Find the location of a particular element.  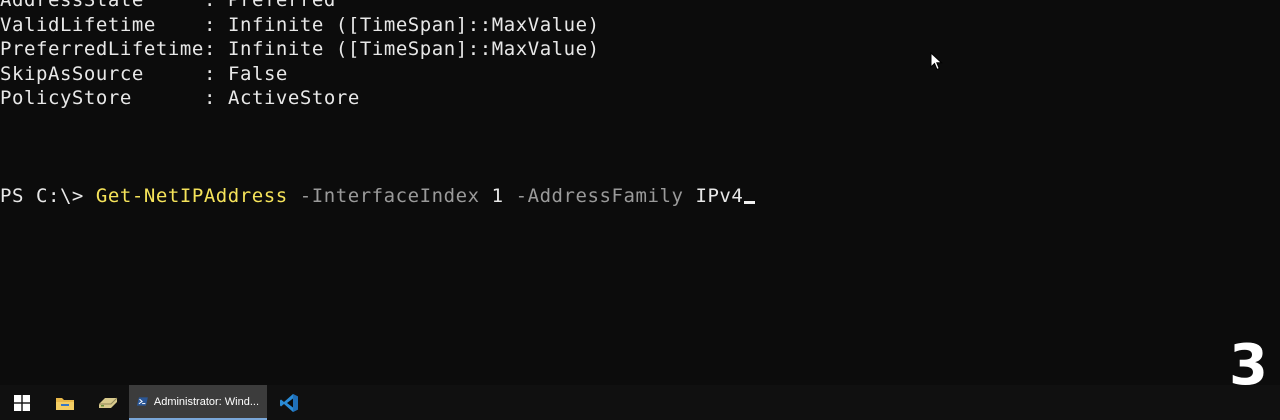

property-value: : False is located at coordinates (246, 74).